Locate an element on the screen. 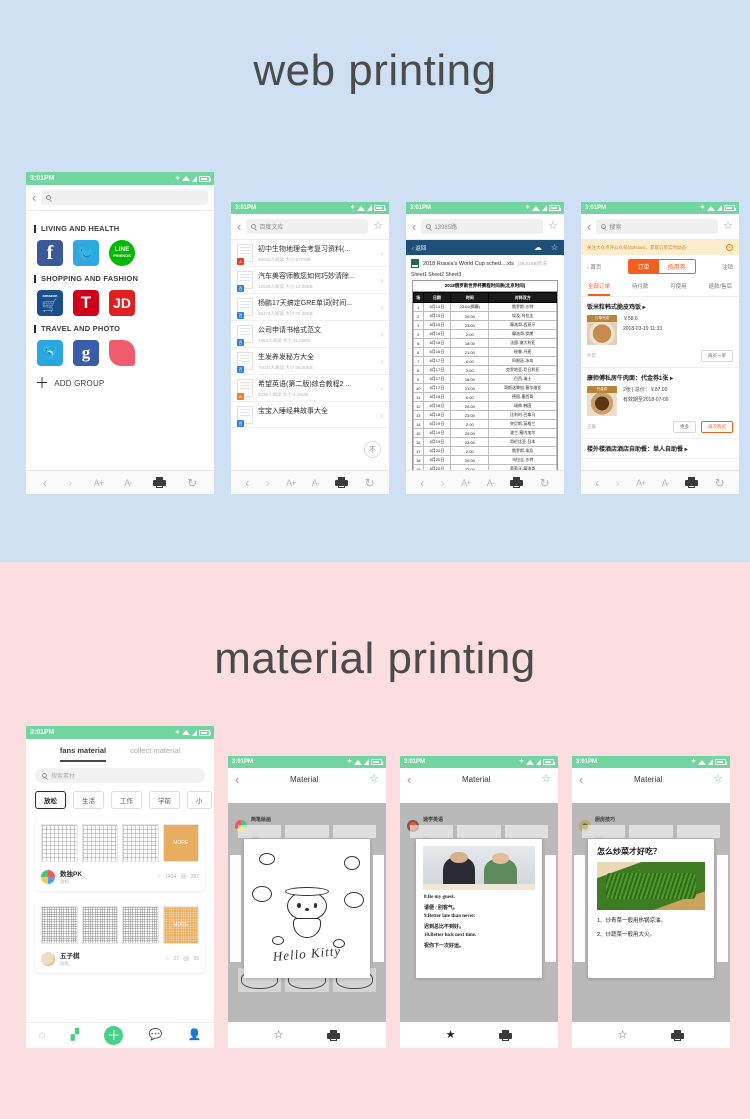  line-friends-icon: LINE FRIENDS is located at coordinates (122, 253).